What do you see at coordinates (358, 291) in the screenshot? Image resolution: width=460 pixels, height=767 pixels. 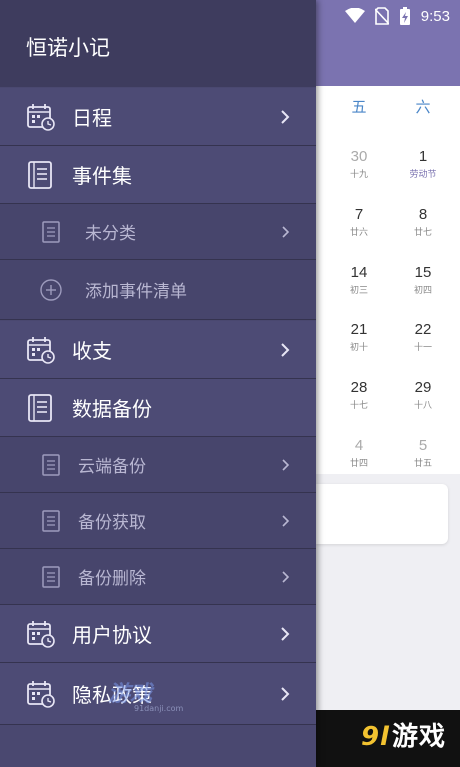 I see `calendar-lunar-date: 初三` at bounding box center [358, 291].